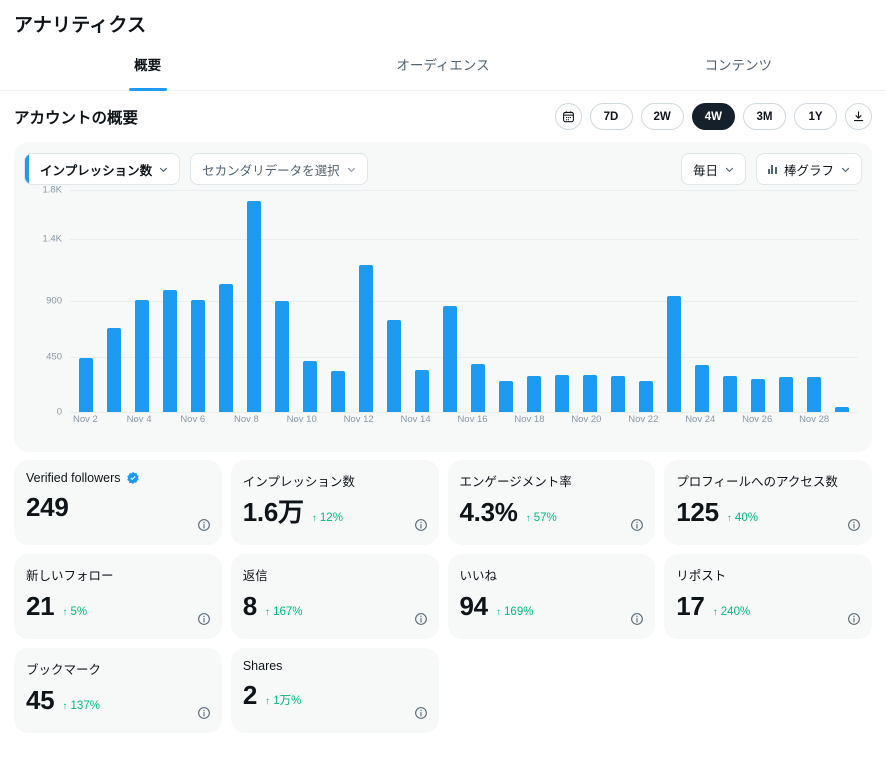 The image size is (886, 758). I want to click on secondary-metric-dropdown: セカンダリデータを選択, so click(279, 169).